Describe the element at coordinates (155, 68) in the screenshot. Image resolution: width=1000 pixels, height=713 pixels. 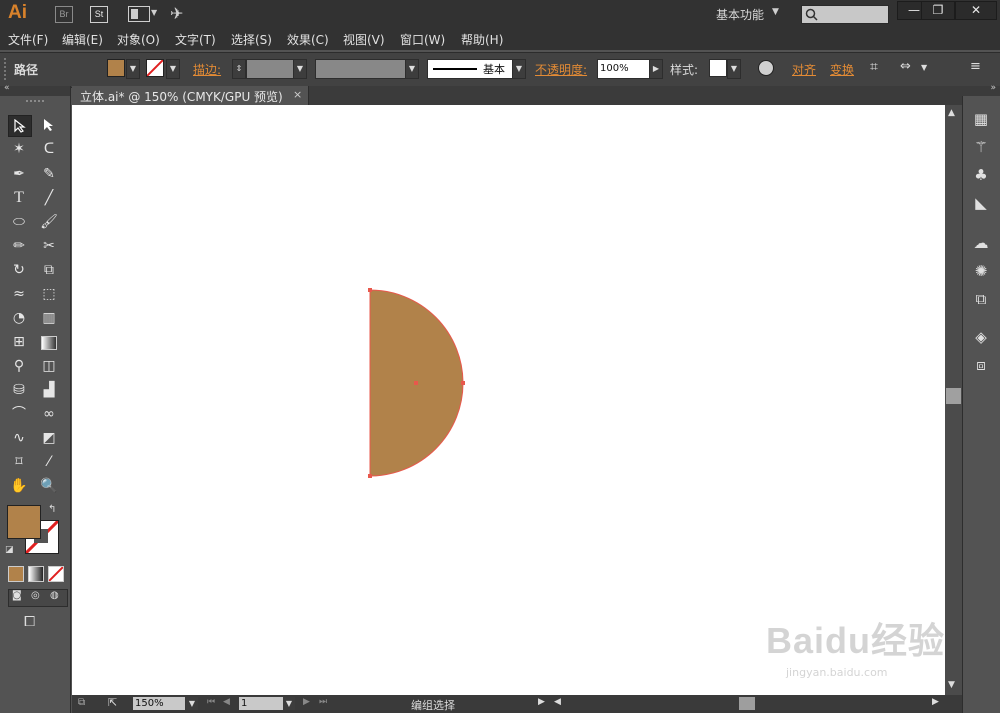
I see `stroke-swatch` at that location.